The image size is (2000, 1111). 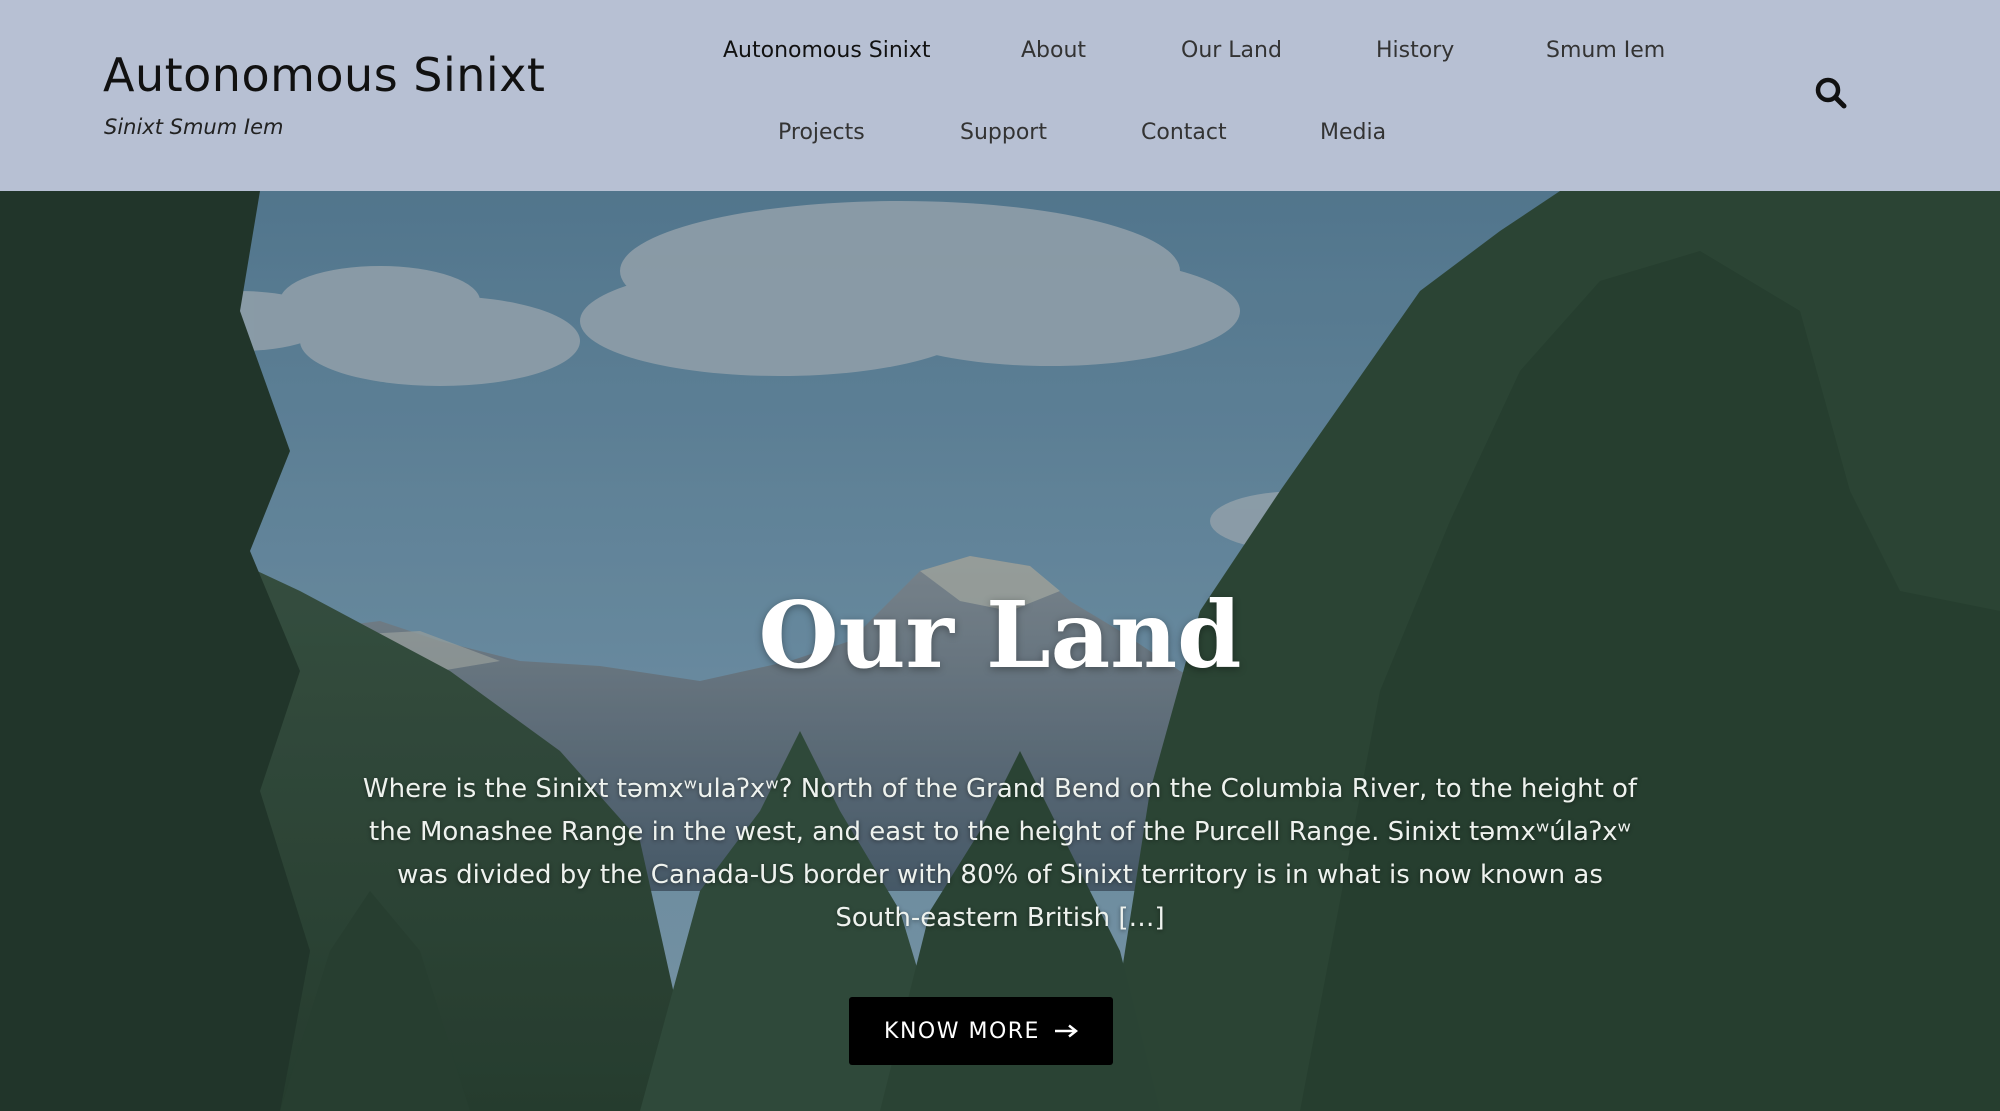 I want to click on know-more-button: KNOW MORE, so click(x=981, y=1031).